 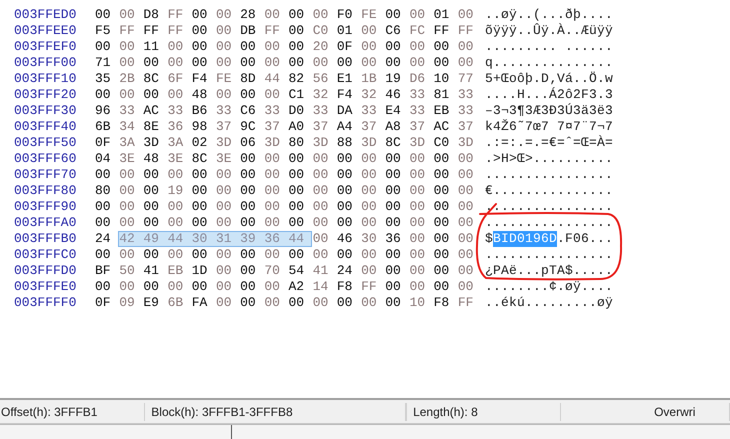 What do you see at coordinates (284, 31) in the screenshot?
I see `hex-bytes: F5 FF FF FF 00 00 DB FF 00 C0 01 00 C6 FC FF FF` at bounding box center [284, 31].